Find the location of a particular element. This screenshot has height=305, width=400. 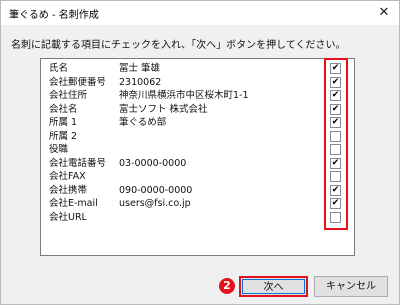

field-row: 会社郵便番号 2310062 ✔ is located at coordinates (197, 82).